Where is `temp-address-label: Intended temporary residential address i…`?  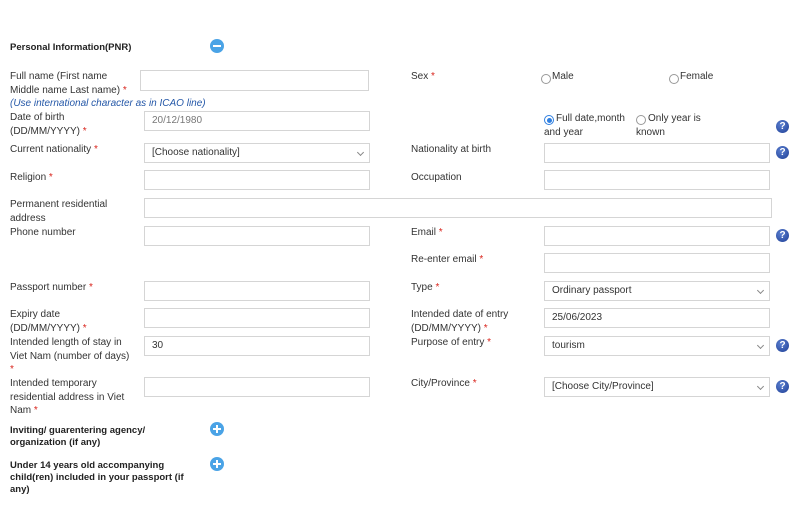
temp-address-label: Intended temporary residential address i… is located at coordinates (67, 397).